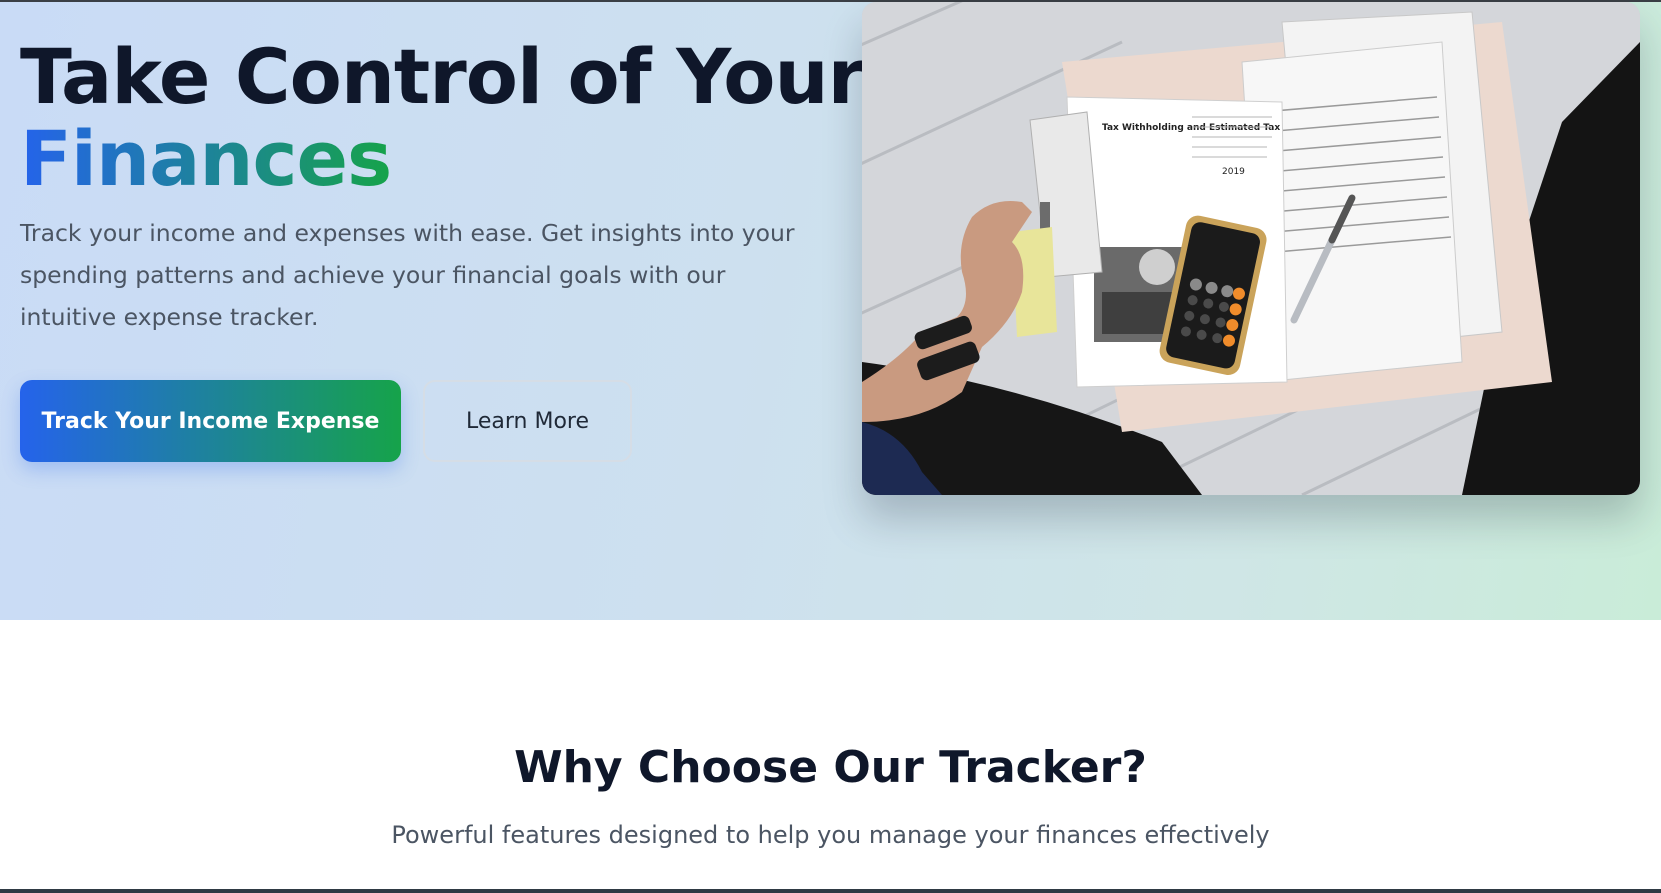 The image size is (1661, 893). I want to click on track-income-expense-button: Track Your Income Expense, so click(210, 421).